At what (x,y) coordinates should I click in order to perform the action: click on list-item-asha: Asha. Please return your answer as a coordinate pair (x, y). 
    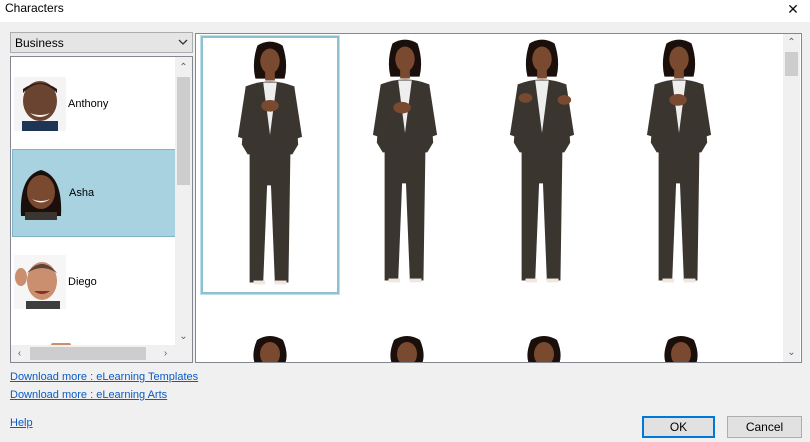
    Looking at the image, I should click on (94, 193).